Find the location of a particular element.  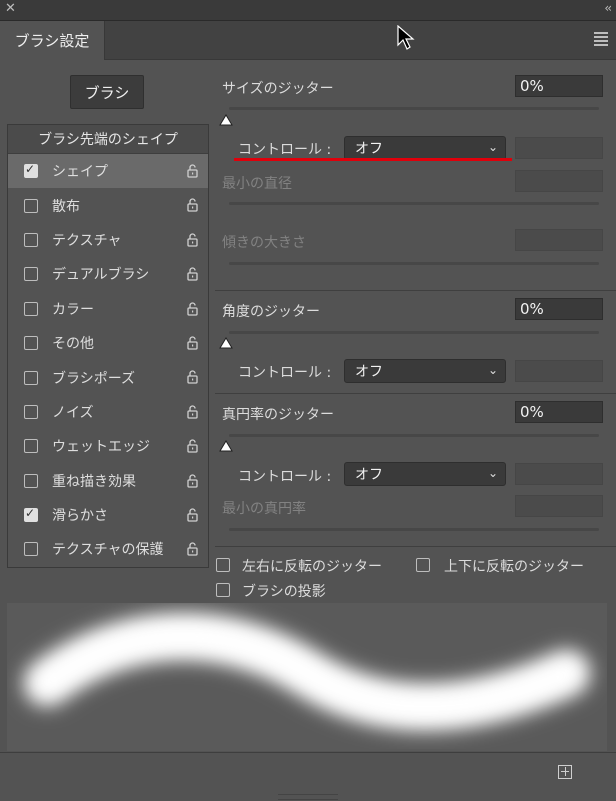

min-diameter-label: 最小の直径 is located at coordinates (257, 184).